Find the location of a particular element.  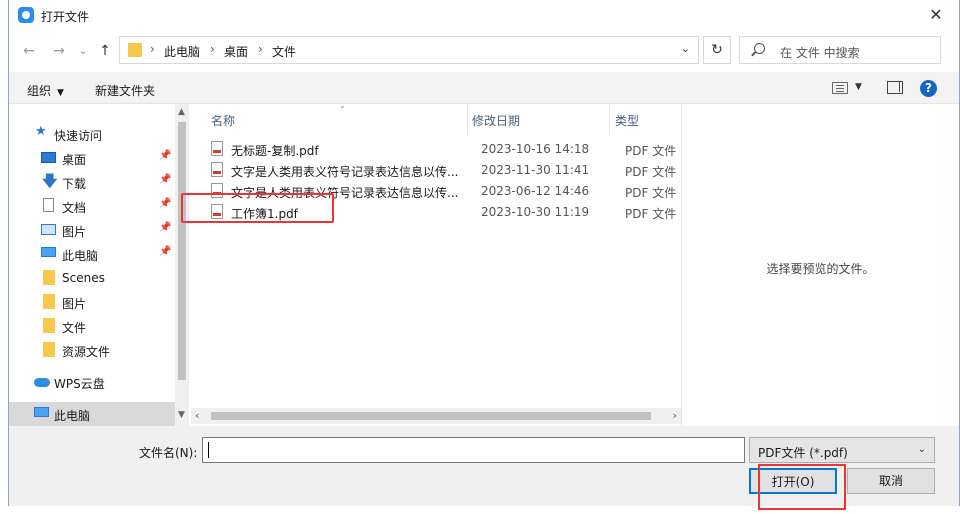

breadcrumb-item: 此电脑 is located at coordinates (182, 51).